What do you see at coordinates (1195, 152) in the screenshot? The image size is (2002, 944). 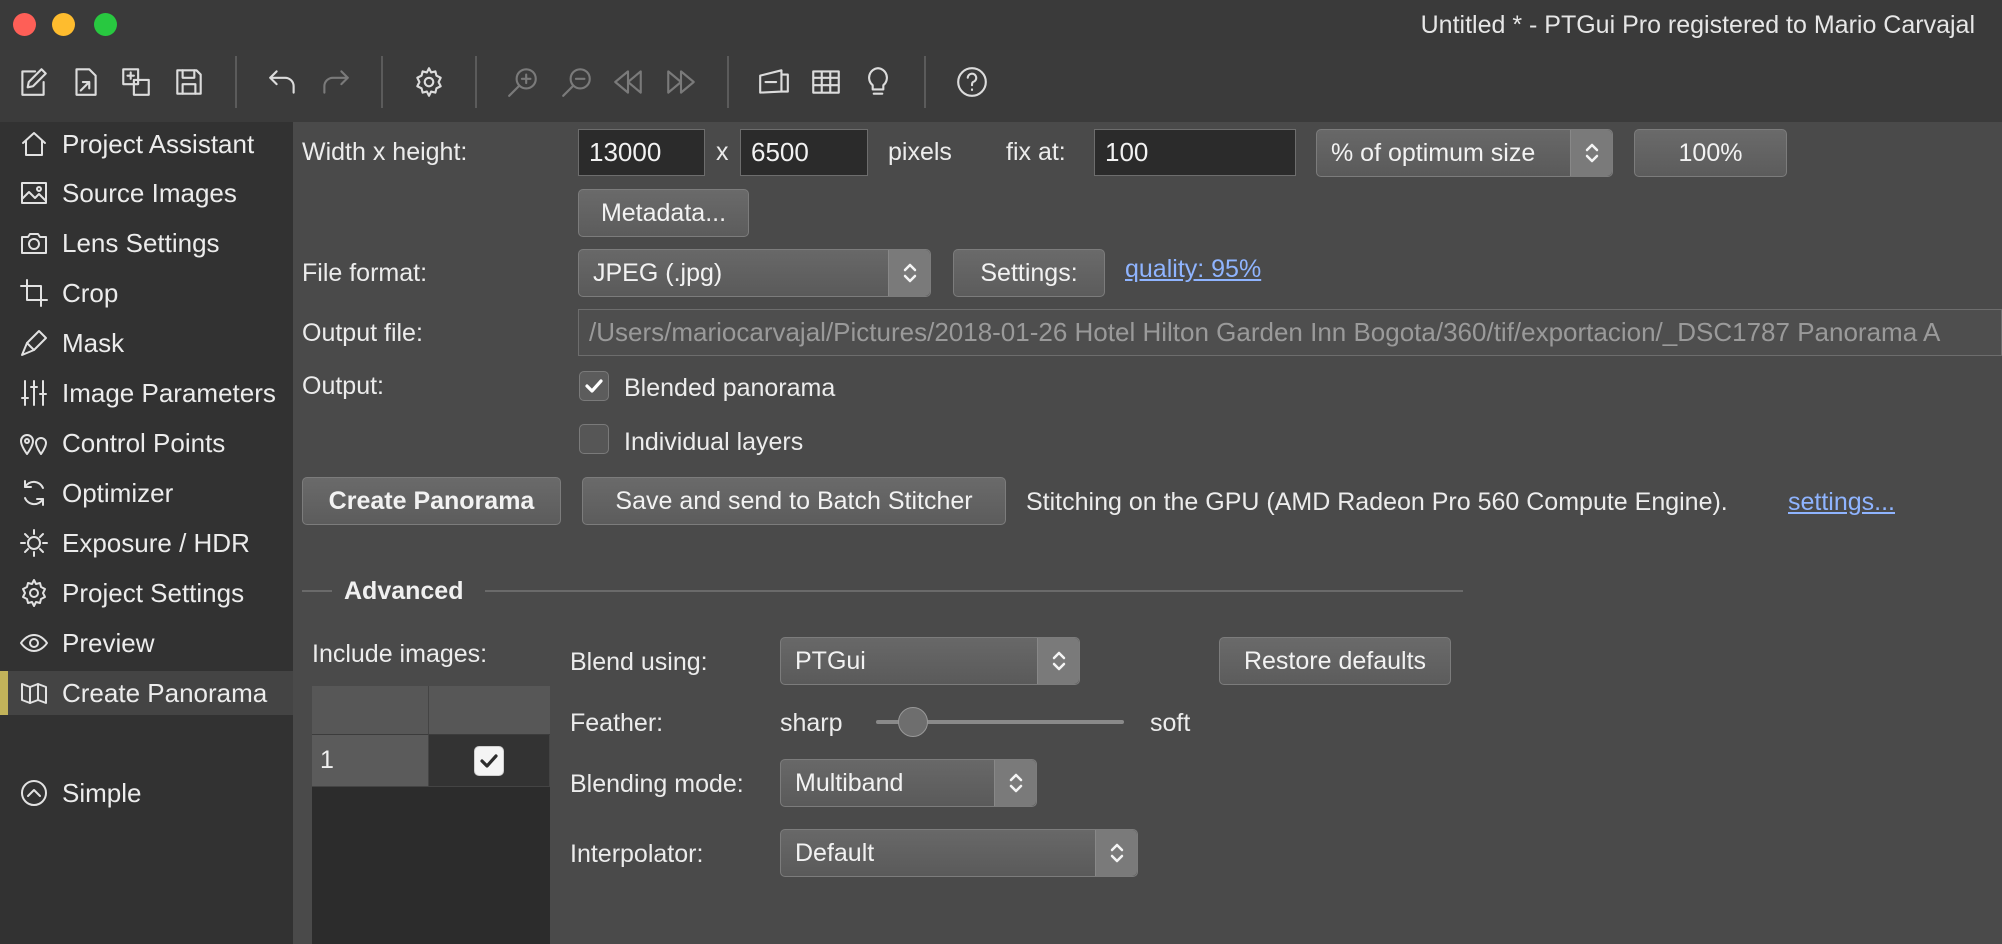 I see `fix-at-input: 100` at bounding box center [1195, 152].